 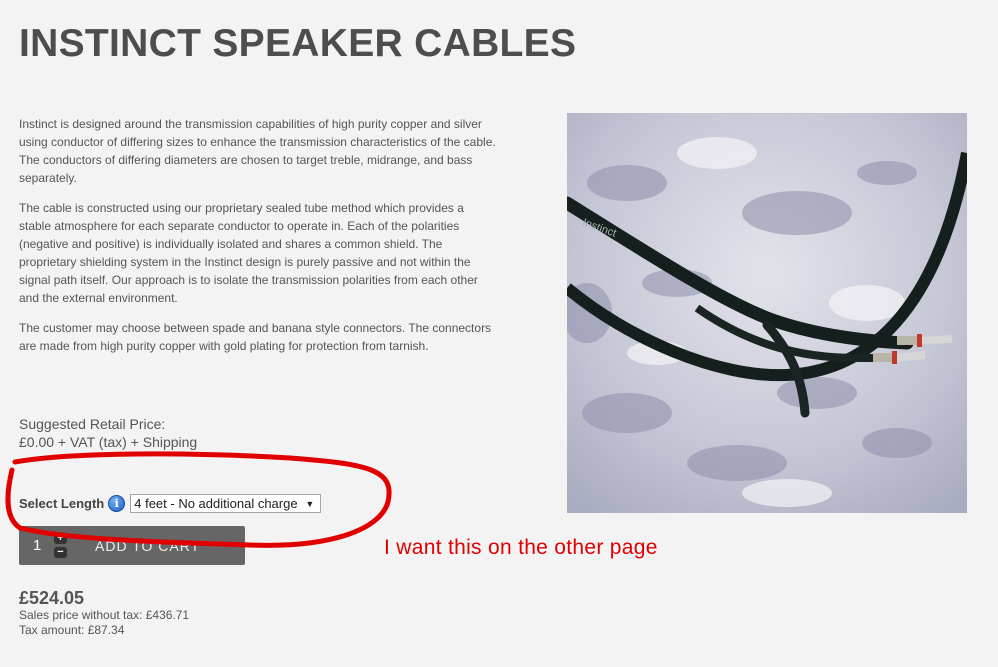 I want to click on final-price: £524.05, so click(x=52, y=598).